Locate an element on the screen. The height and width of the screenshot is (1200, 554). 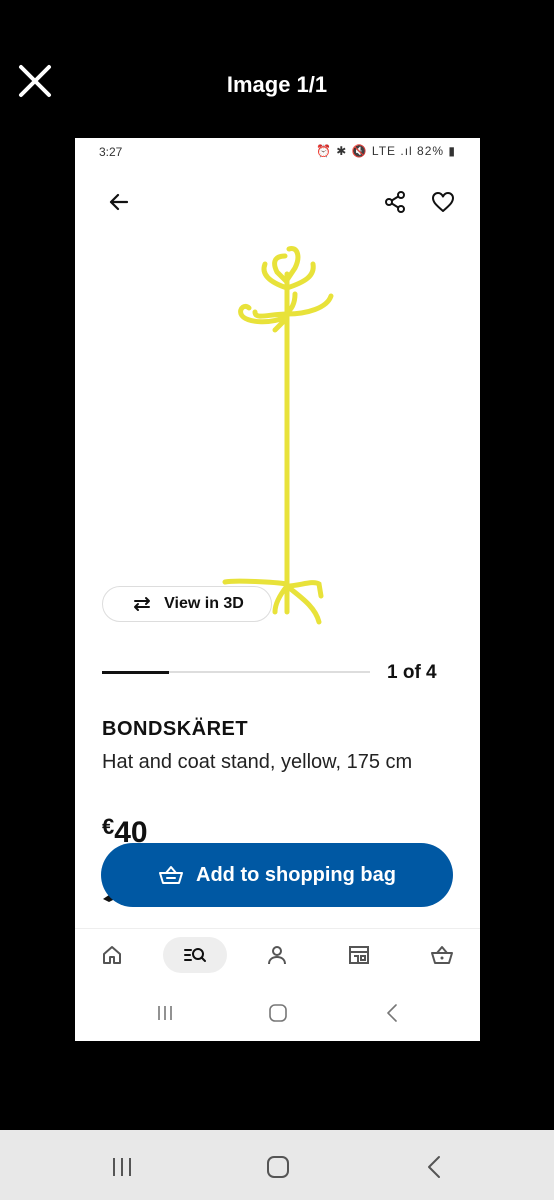
view-in-3d-button: View in 3D is located at coordinates (187, 604).